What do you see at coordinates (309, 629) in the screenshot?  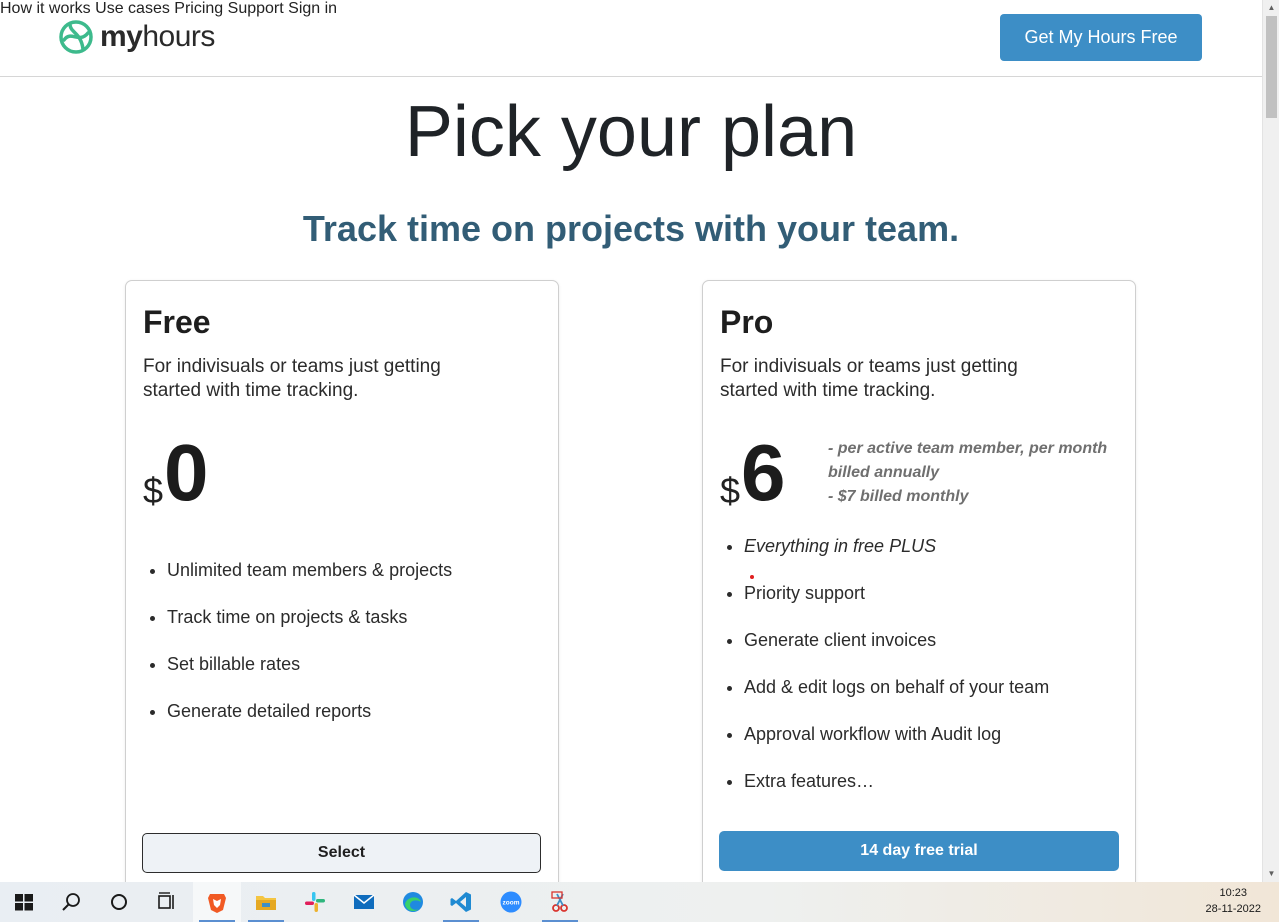 I see `feature-item: Track time on projects & tasks` at bounding box center [309, 629].